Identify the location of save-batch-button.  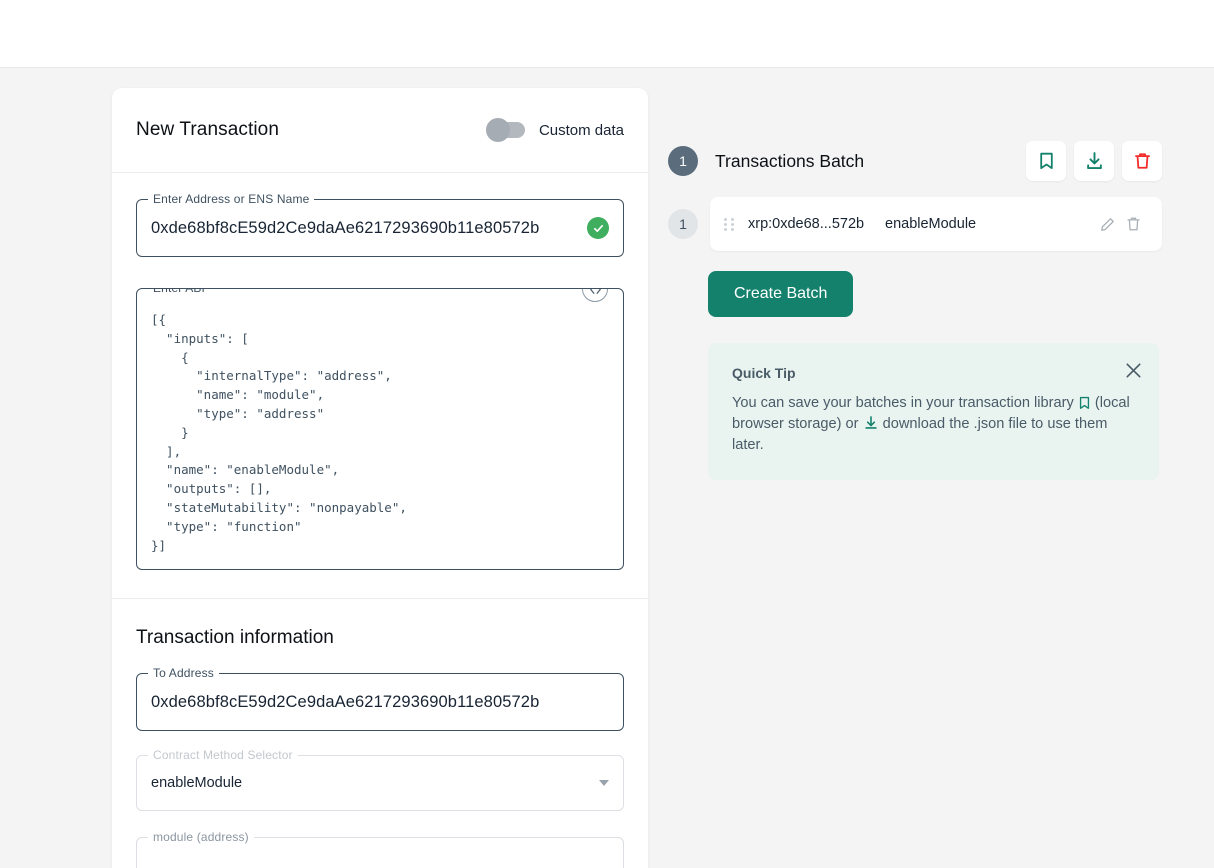
(1046, 161).